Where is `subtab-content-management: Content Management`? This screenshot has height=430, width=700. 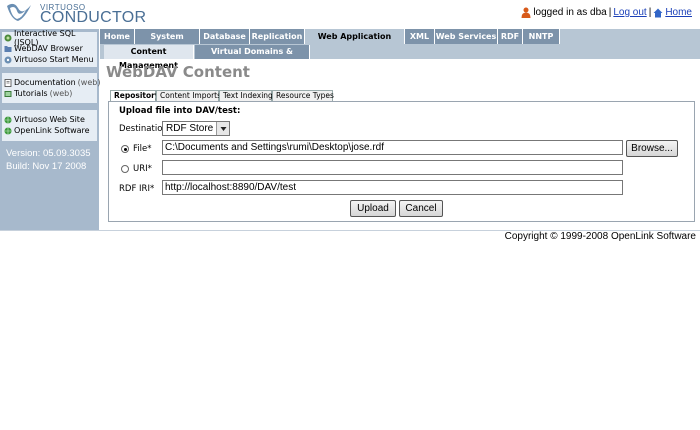
subtab-content-management: Content Management is located at coordinates (149, 57).